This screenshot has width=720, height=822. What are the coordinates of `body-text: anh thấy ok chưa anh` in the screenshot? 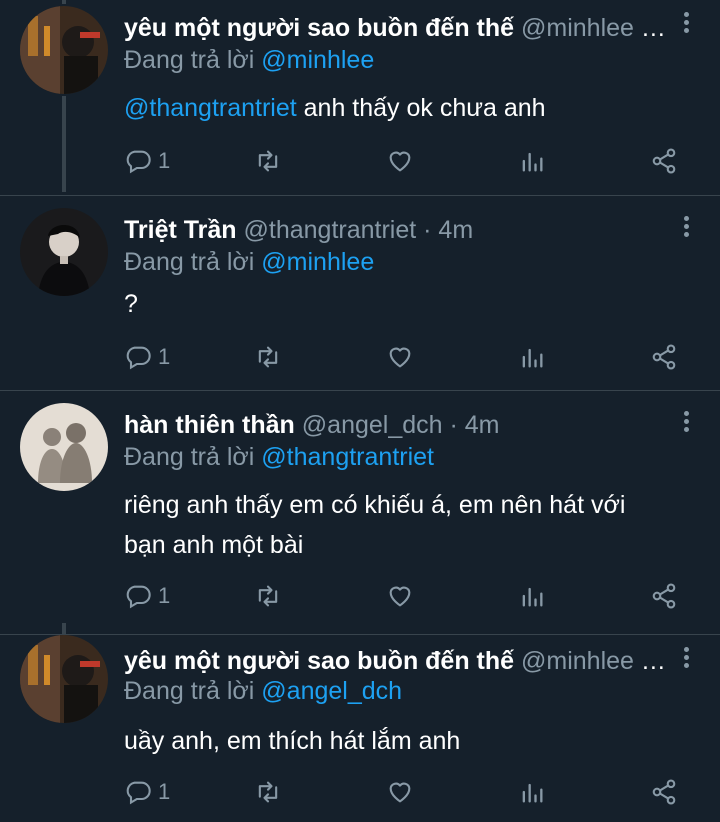 It's located at (421, 108).